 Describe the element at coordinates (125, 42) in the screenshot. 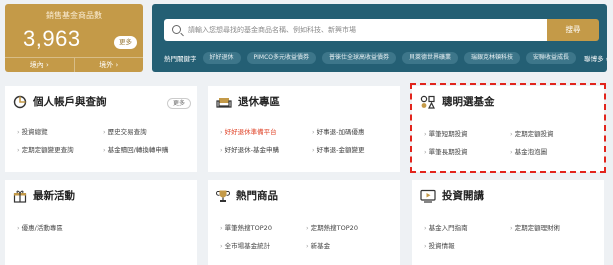

I see `fund-more-button: 更多` at that location.